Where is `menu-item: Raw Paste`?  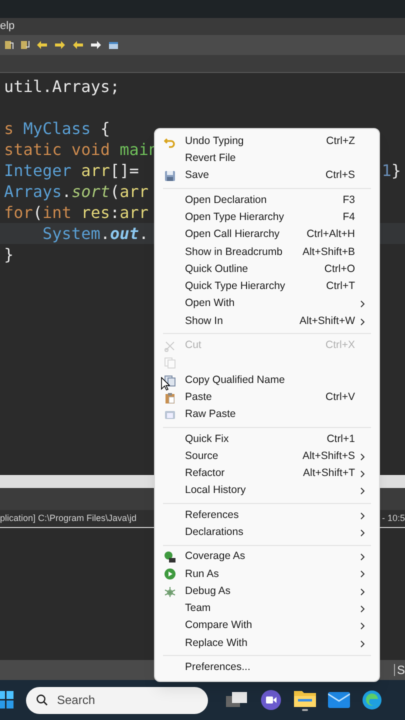 menu-item: Raw Paste is located at coordinates (267, 415).